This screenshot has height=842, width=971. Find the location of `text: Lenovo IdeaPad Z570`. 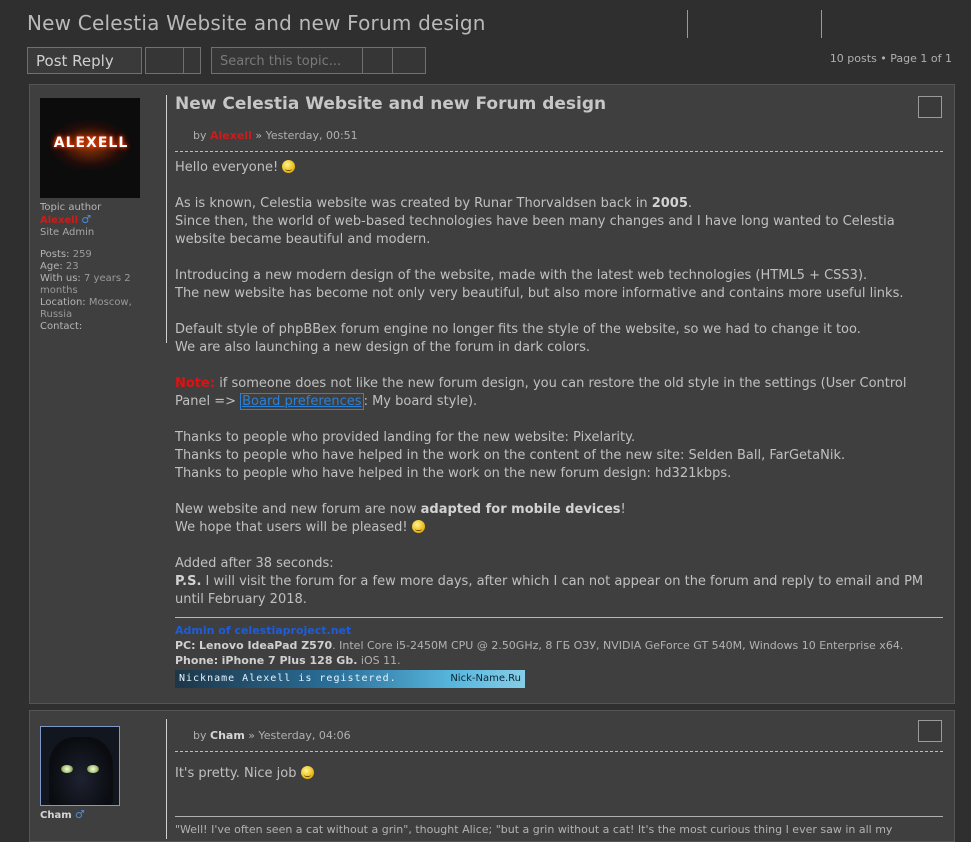

text: Lenovo IdeaPad Z570 is located at coordinates (266, 645).